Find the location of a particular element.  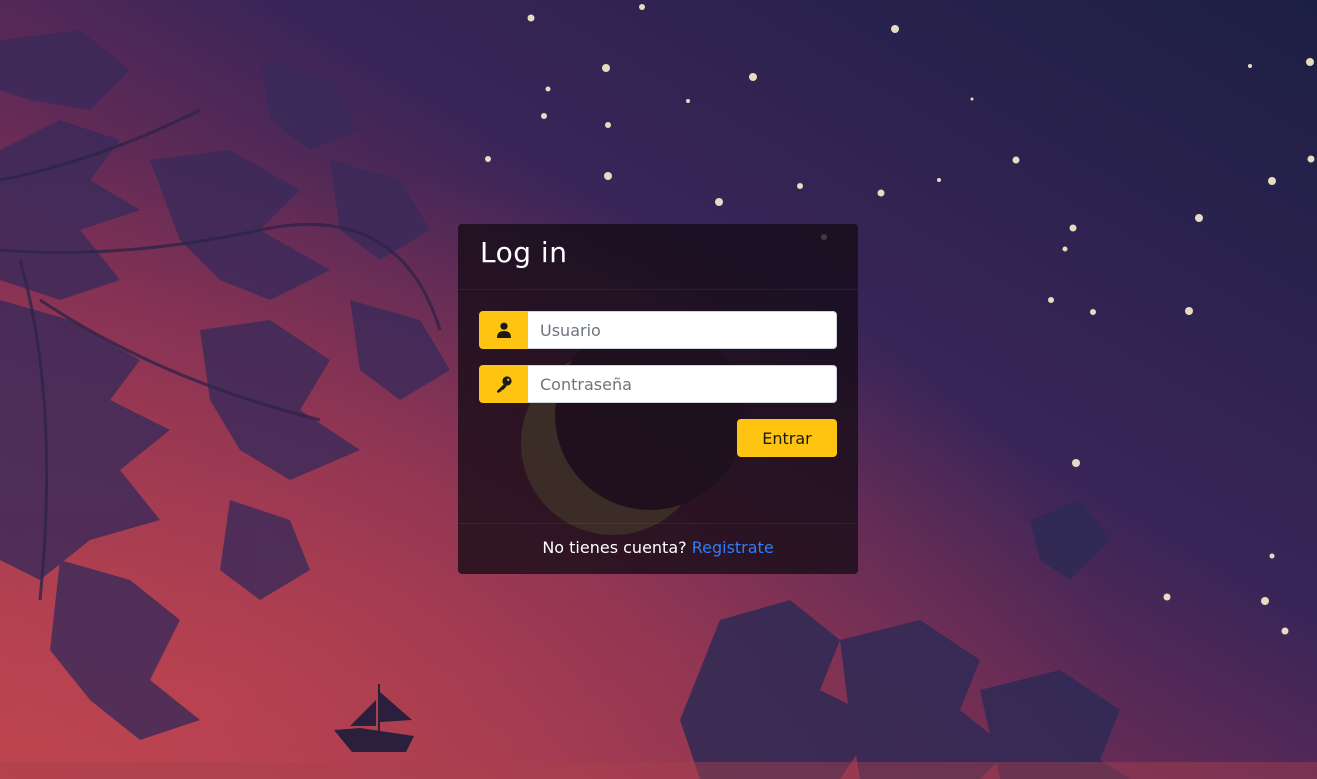

login-button: Entrar is located at coordinates (787, 438).